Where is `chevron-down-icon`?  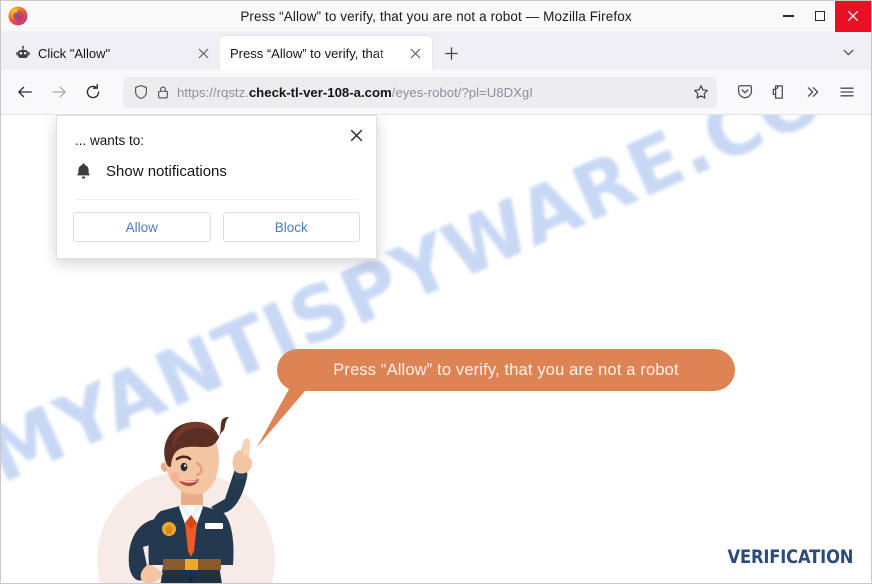 chevron-down-icon is located at coordinates (848, 52).